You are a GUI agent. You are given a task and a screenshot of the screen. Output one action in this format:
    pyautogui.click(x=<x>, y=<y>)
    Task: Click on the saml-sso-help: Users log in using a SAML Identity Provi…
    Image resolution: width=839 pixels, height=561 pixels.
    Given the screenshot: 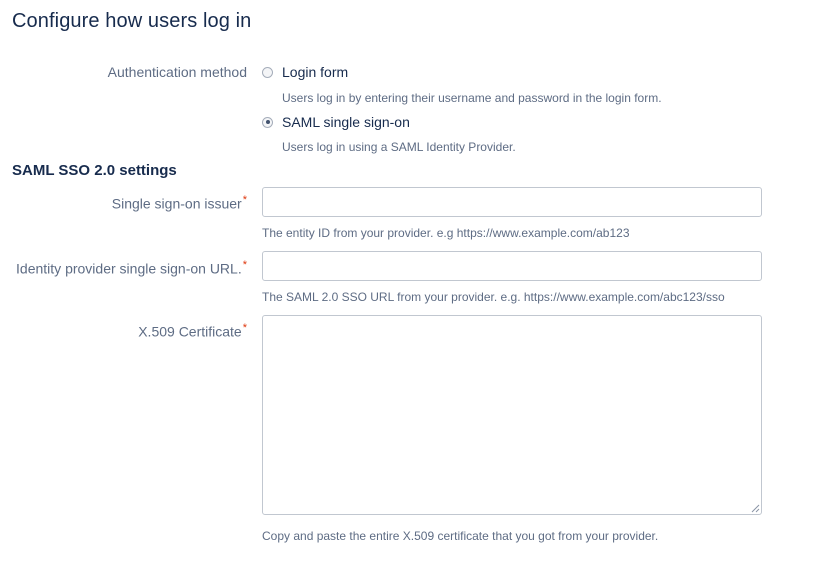 What is the action you would take?
    pyautogui.click(x=399, y=147)
    